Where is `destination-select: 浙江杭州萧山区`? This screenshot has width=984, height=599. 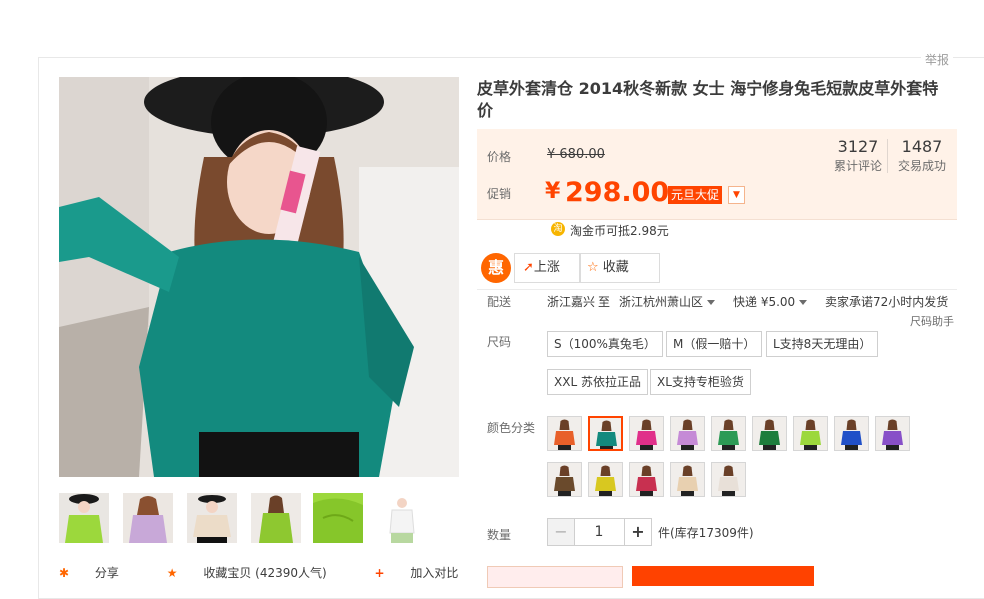
destination-select: 浙江杭州萧山区 is located at coordinates (667, 301).